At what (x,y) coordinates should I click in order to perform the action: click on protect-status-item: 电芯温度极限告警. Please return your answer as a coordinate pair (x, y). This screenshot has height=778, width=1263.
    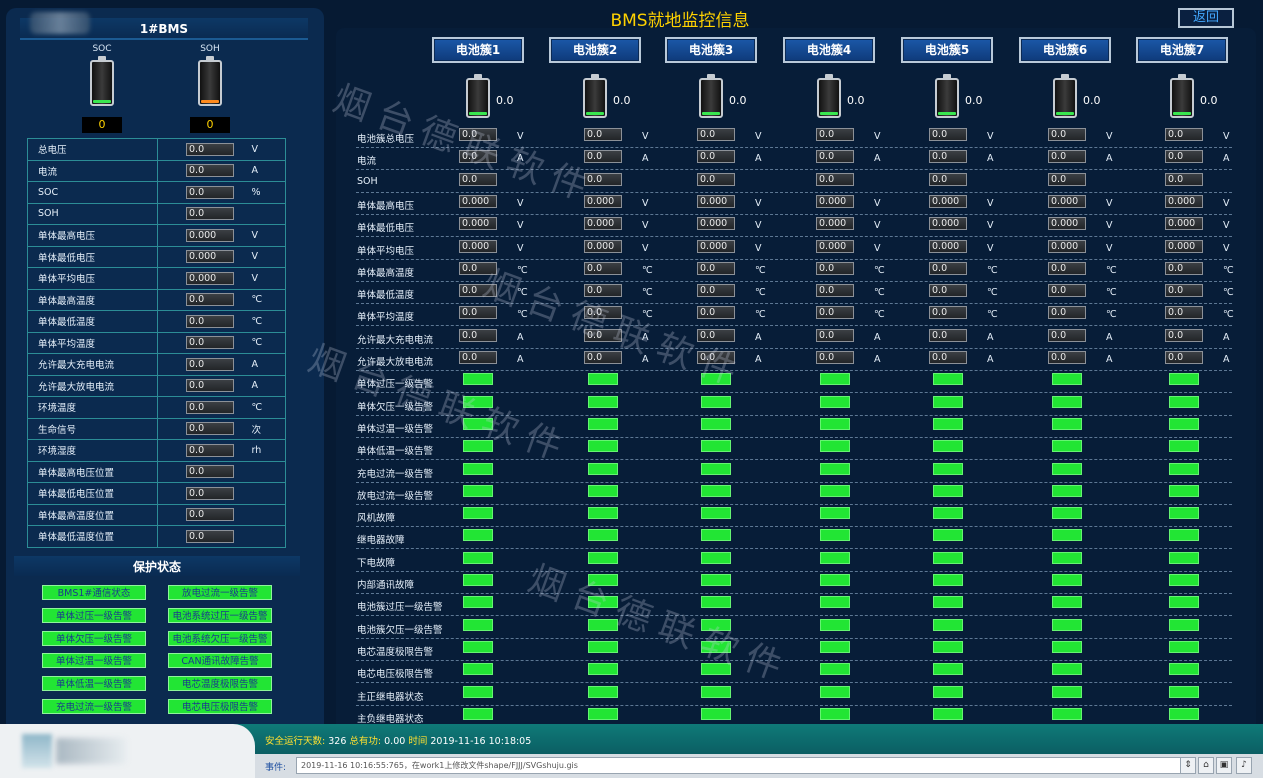
    Looking at the image, I should click on (220, 684).